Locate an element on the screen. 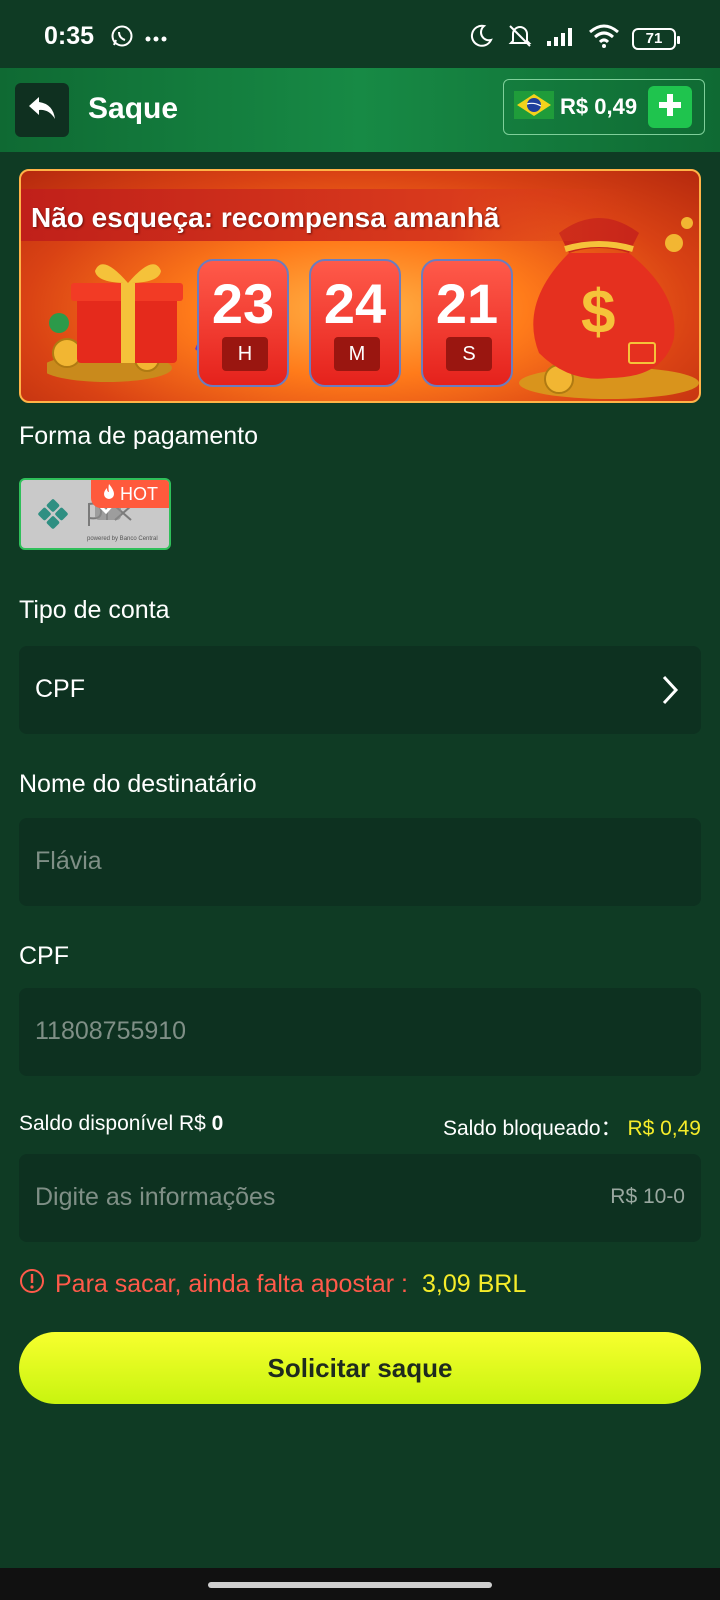 This screenshot has height=1600, width=720. account-type-label: Tipo de conta is located at coordinates (94, 610).